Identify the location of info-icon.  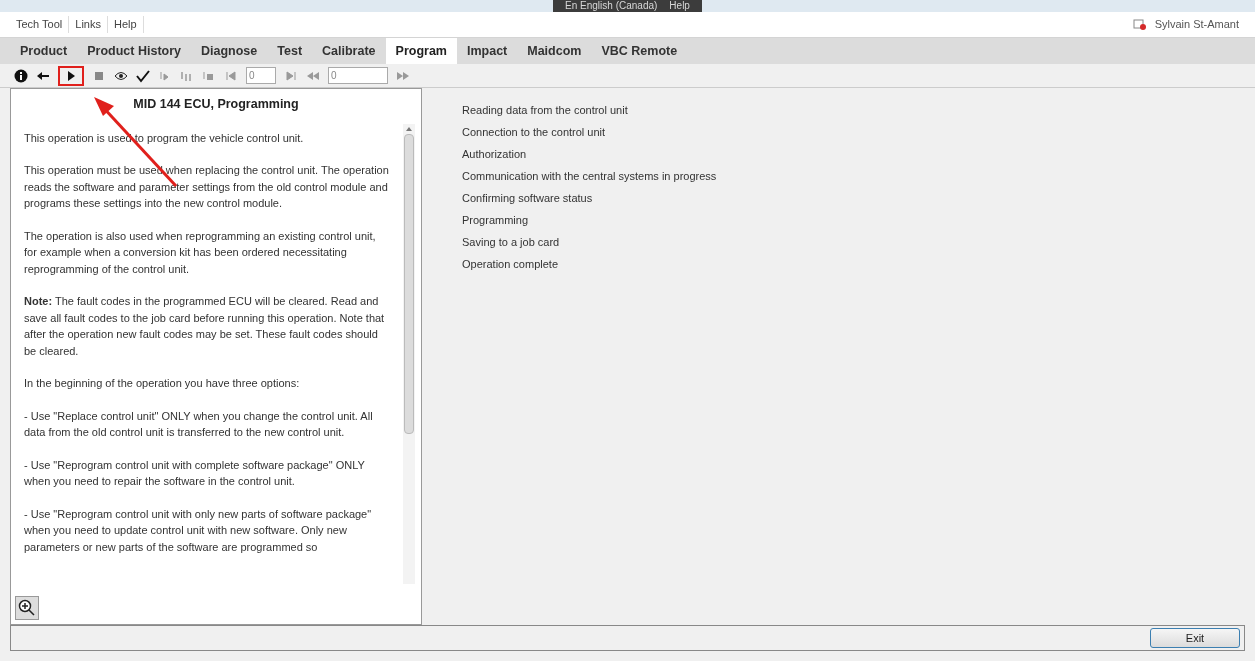
(21, 75).